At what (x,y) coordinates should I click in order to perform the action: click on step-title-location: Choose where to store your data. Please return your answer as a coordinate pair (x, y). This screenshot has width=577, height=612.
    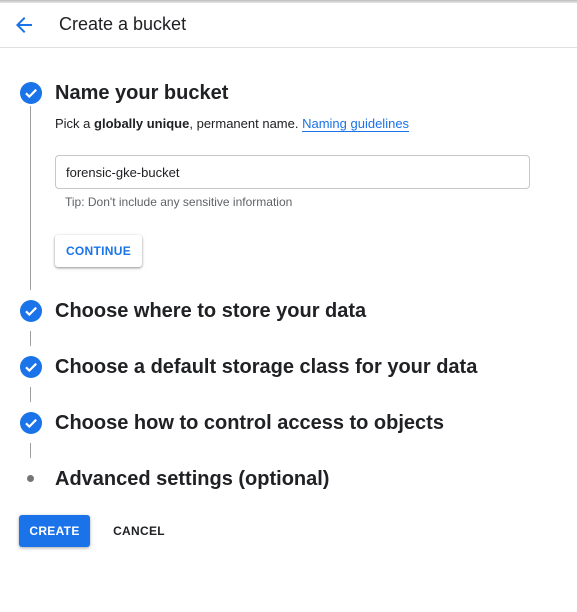
    Looking at the image, I should click on (210, 311).